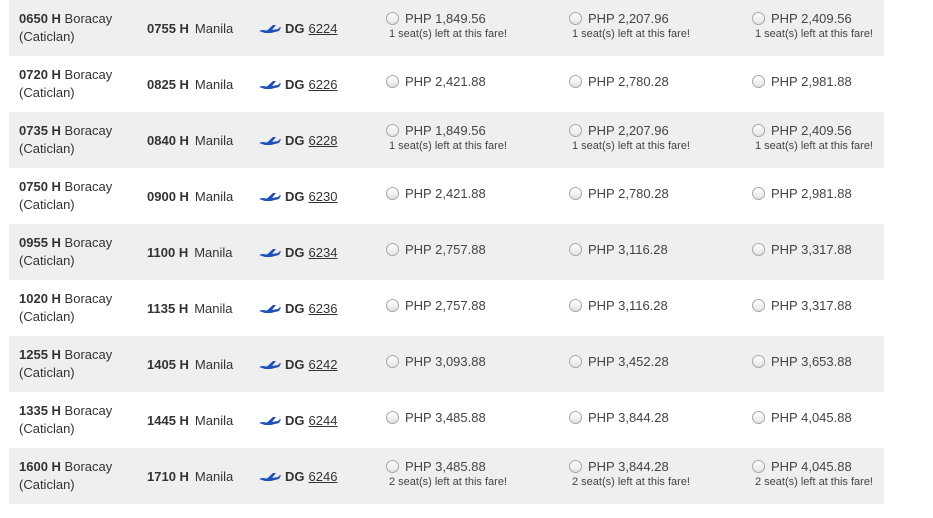 Image resolution: width=933 pixels, height=518 pixels. I want to click on arrival-time: 0825 H, so click(168, 84).